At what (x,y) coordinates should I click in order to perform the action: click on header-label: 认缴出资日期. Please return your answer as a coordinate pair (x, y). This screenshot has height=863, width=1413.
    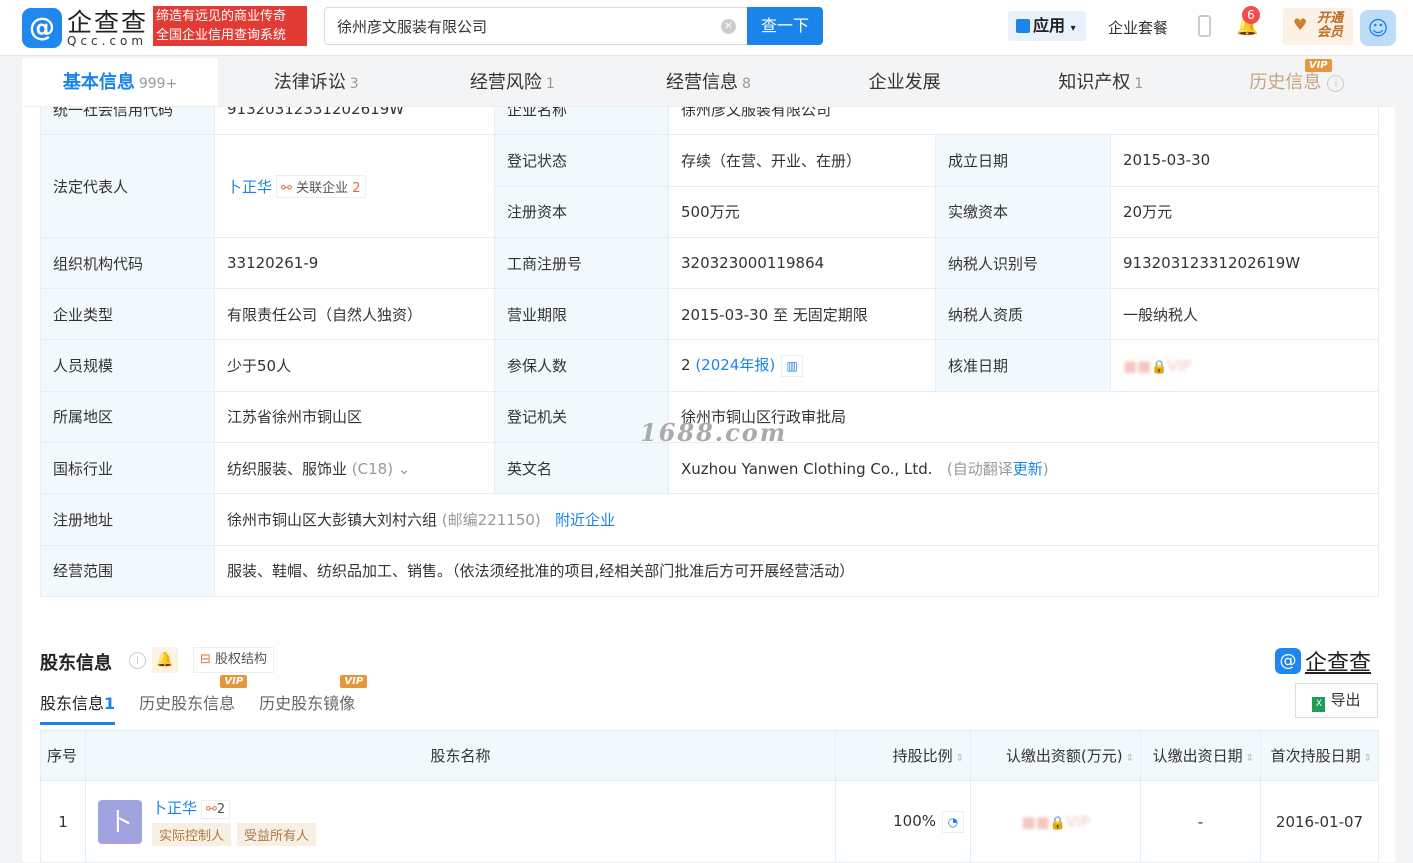
    Looking at the image, I should click on (1197, 756).